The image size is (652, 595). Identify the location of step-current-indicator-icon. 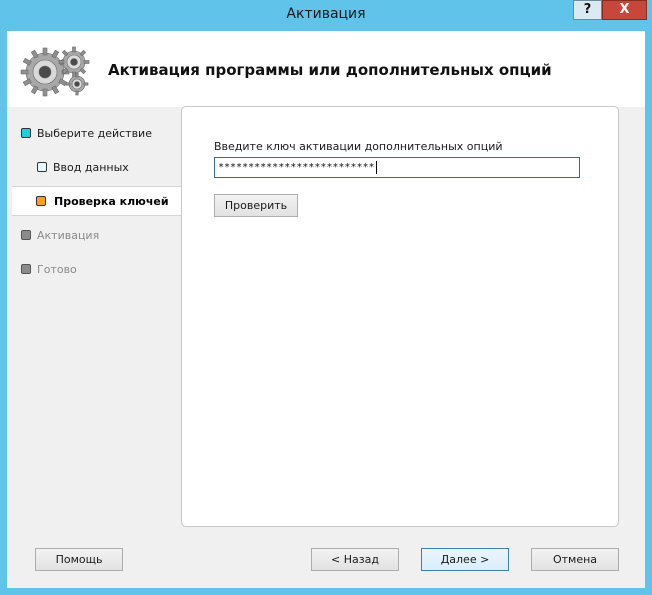
(41, 201).